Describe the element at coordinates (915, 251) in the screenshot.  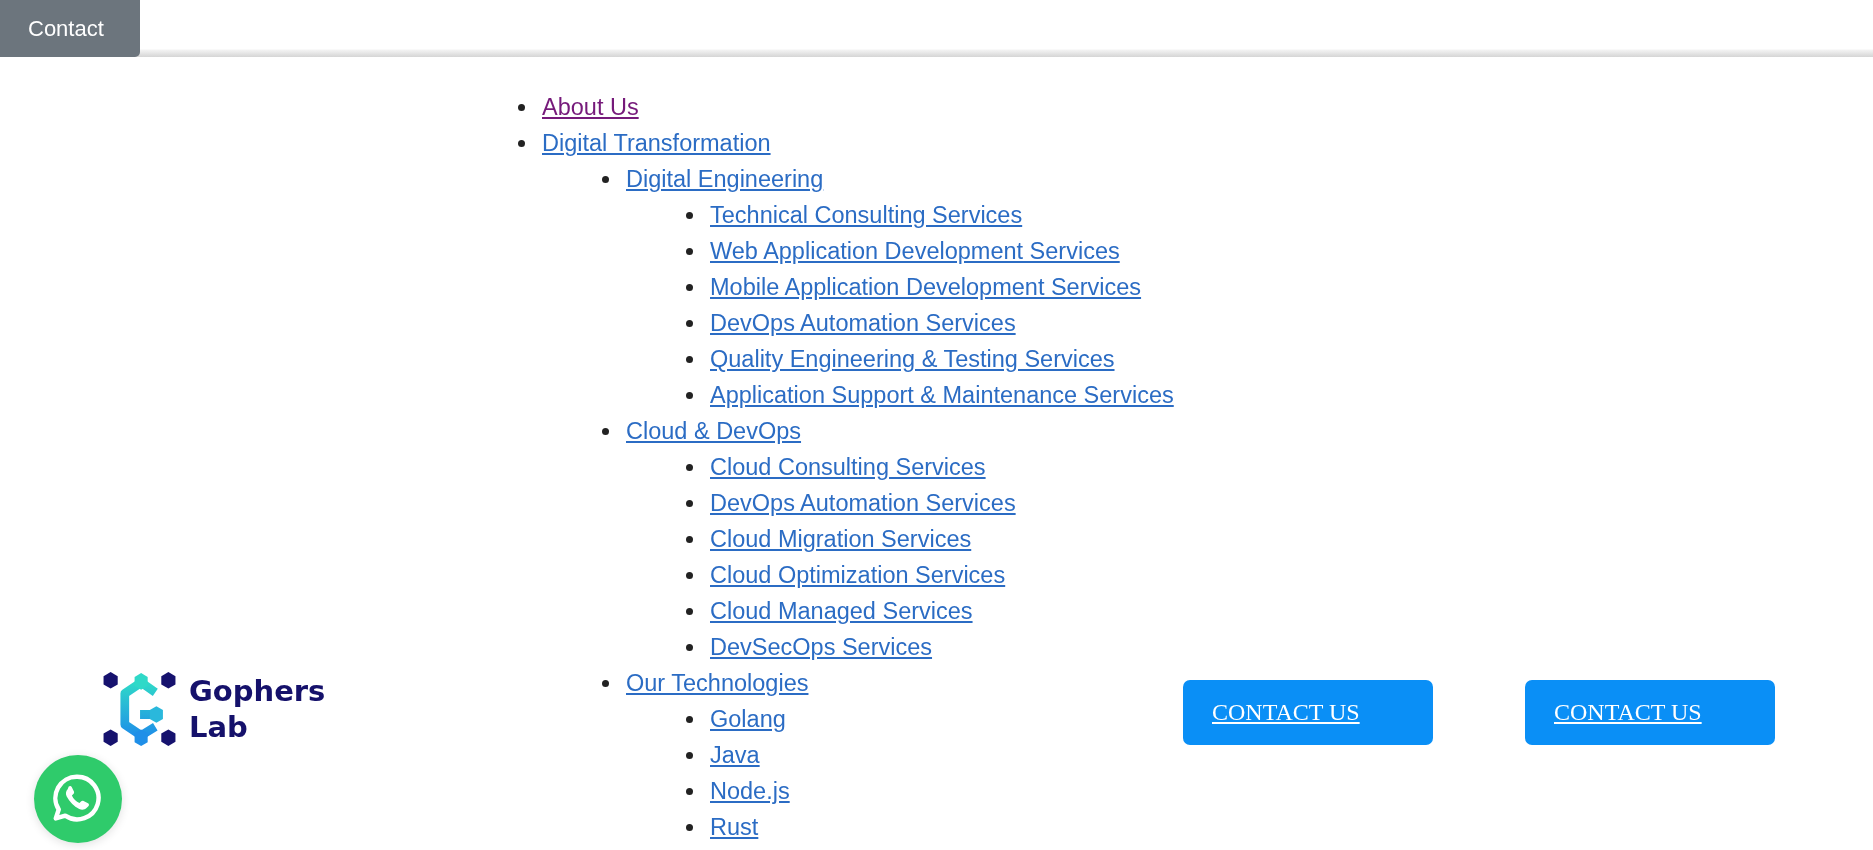
I see `nav-link: Web Application Development Services` at that location.